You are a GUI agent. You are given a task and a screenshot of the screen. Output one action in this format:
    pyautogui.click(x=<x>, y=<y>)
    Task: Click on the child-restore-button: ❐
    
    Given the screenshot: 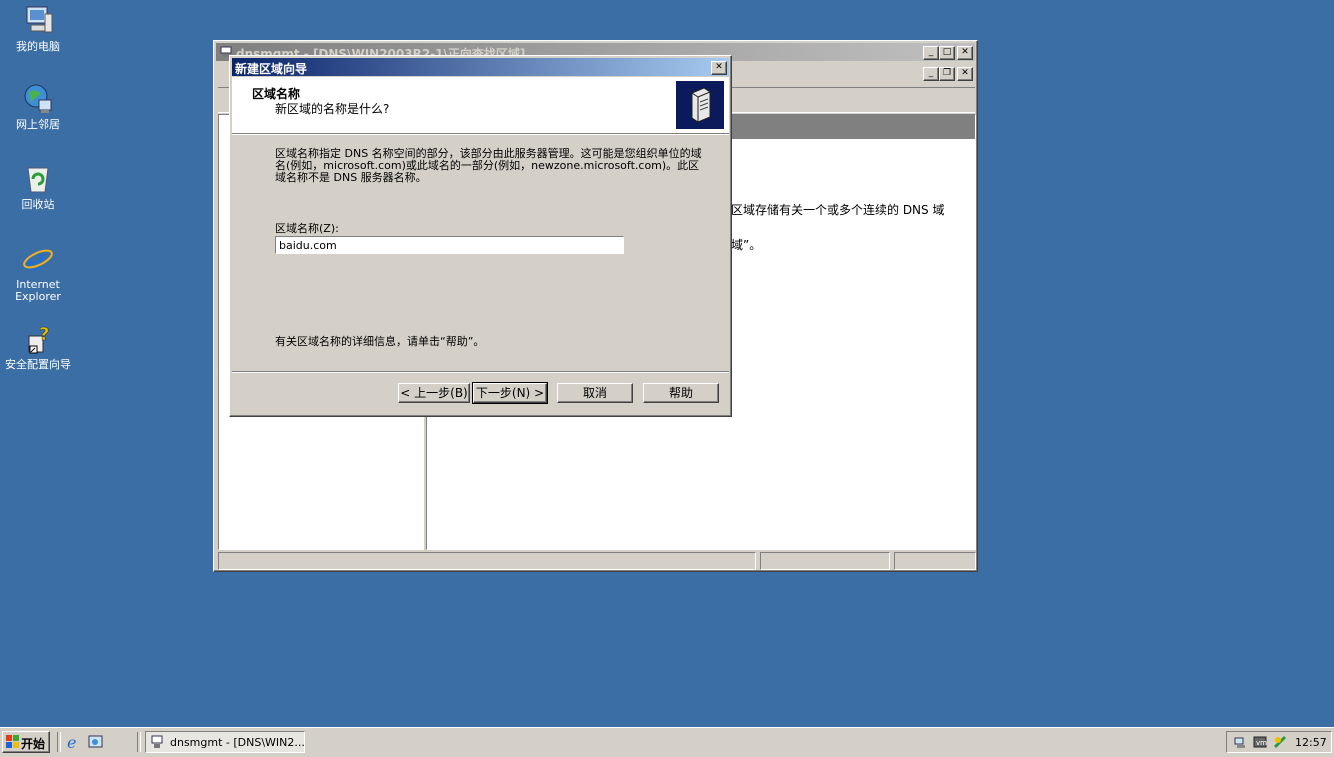 What is the action you would take?
    pyautogui.click(x=947, y=74)
    